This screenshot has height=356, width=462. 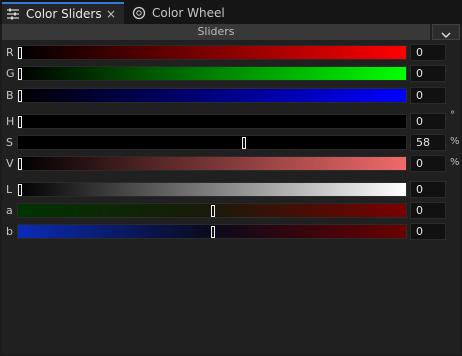 What do you see at coordinates (428, 73) in the screenshot?
I see `value-field-g: 0` at bounding box center [428, 73].